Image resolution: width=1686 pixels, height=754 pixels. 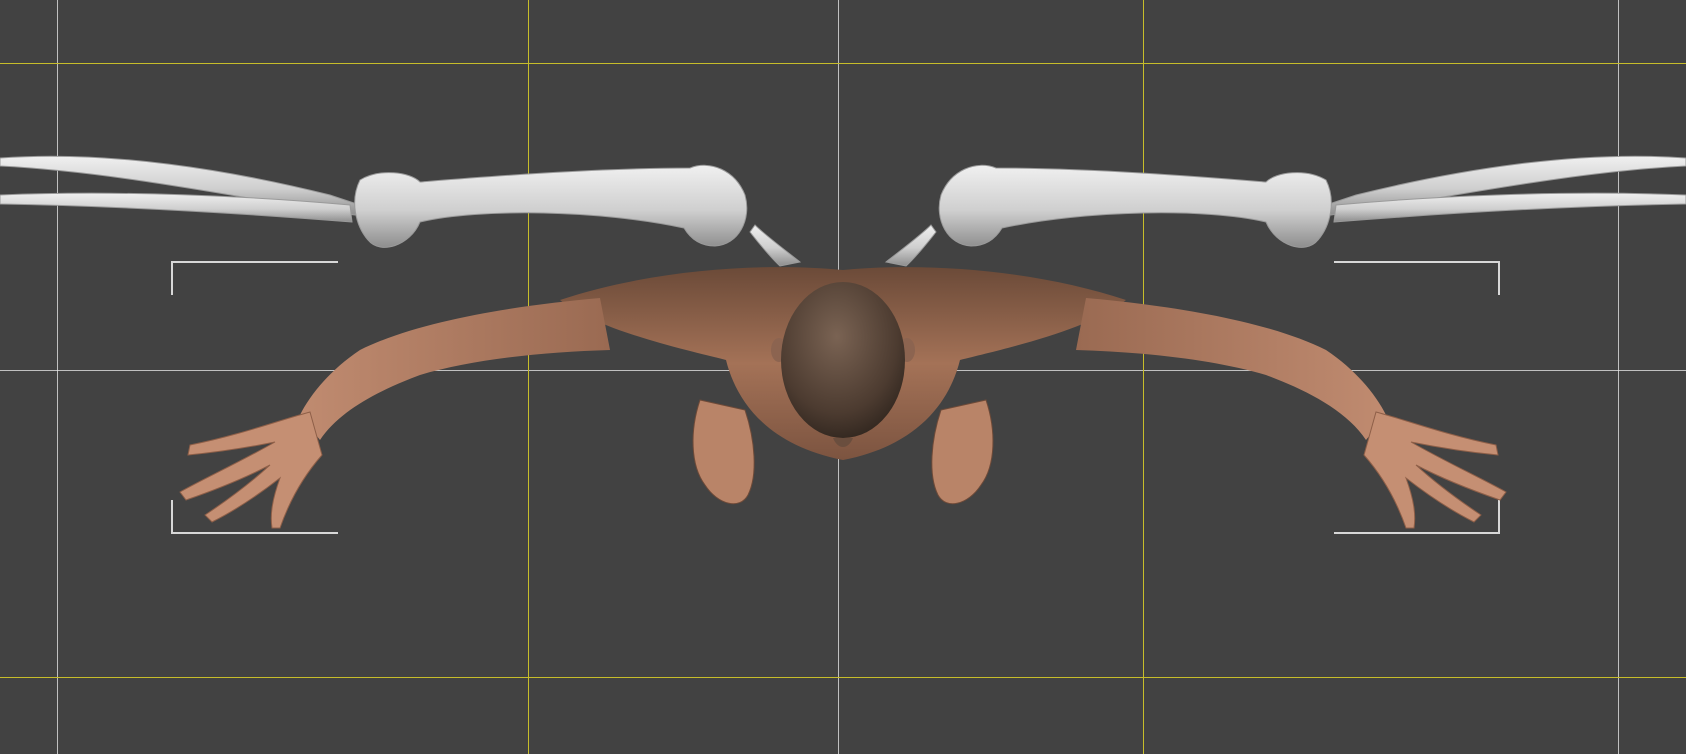 What do you see at coordinates (1435, 470) in the screenshot?
I see `right-hand` at bounding box center [1435, 470].